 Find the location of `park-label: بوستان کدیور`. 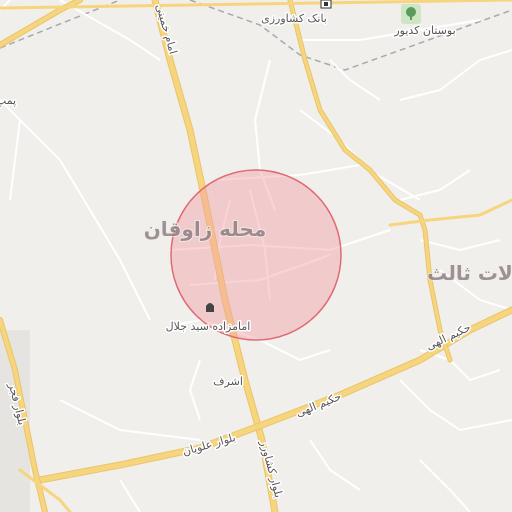

park-label: بوستان کدیور is located at coordinates (424, 31).